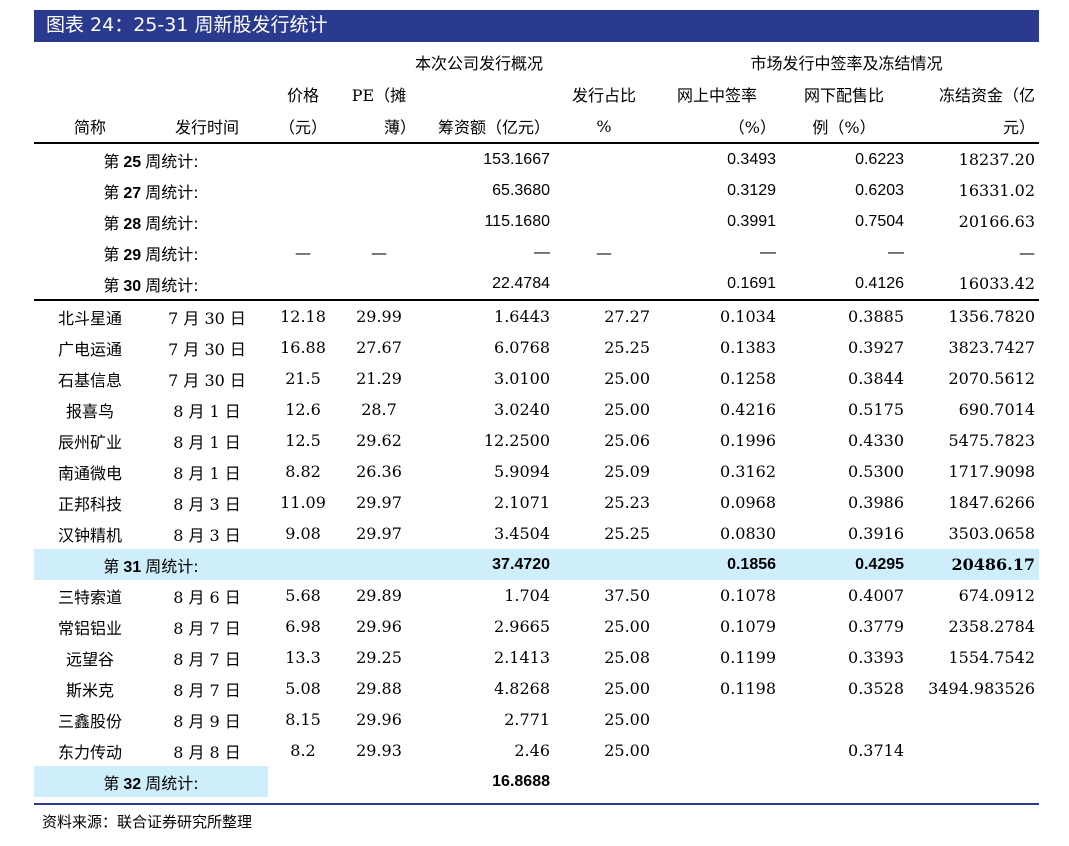 The image size is (1069, 846). What do you see at coordinates (536, 221) in the screenshot?
I see `summary-row: 第 28 周统计: 115.1680 0.3991 0.7504 20166.63` at bounding box center [536, 221].